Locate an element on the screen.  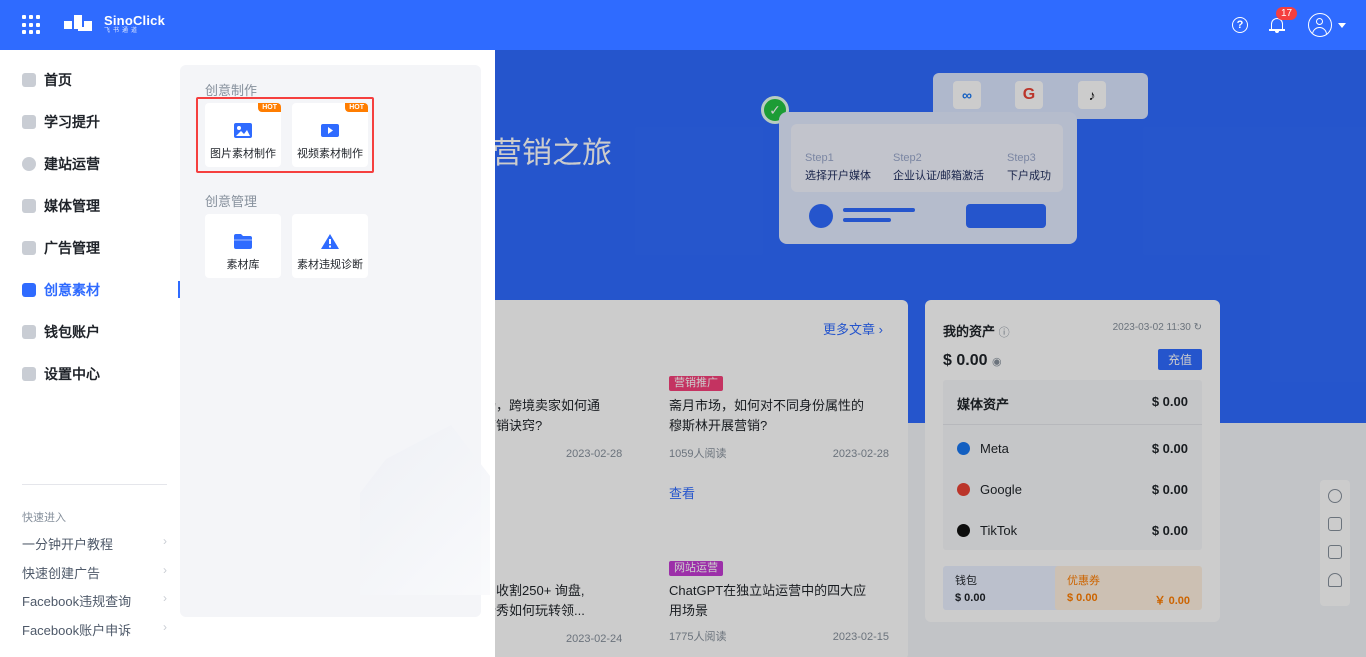
quick-item-fb-appeal: Facebook账户申诉 › is located at coordinates (94, 629).